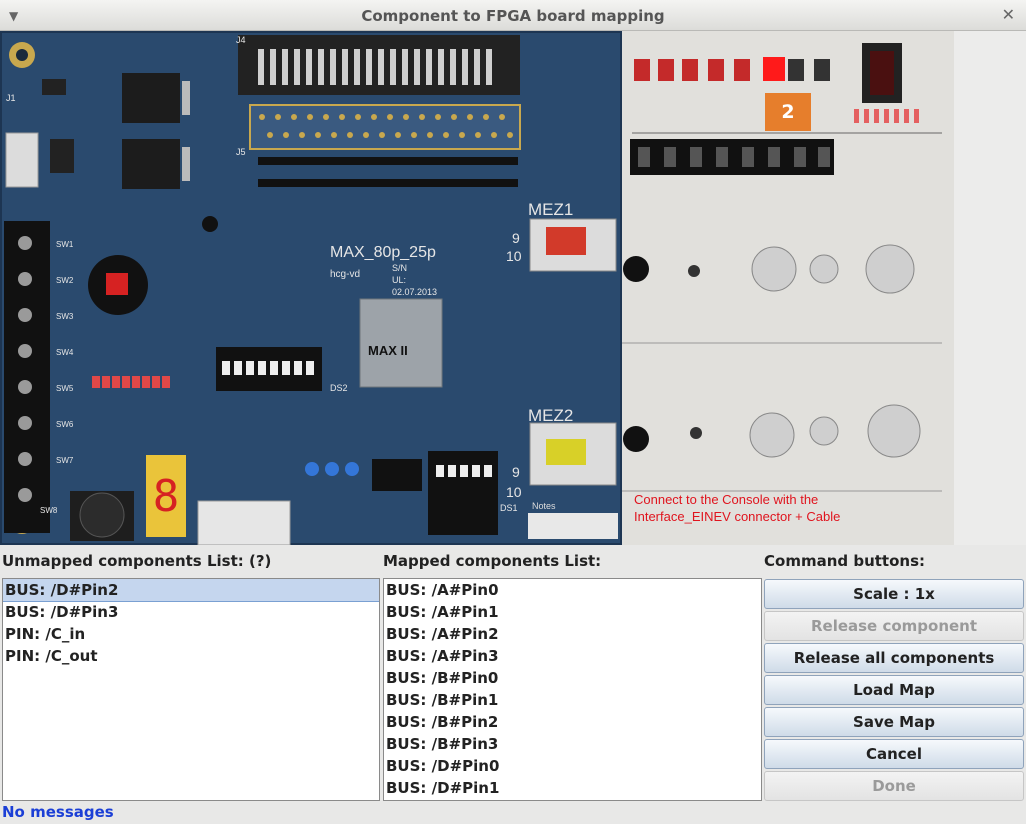 The width and height of the screenshot is (1026, 824). What do you see at coordinates (65, 388) in the screenshot?
I see `sw5-label: SW5` at bounding box center [65, 388].